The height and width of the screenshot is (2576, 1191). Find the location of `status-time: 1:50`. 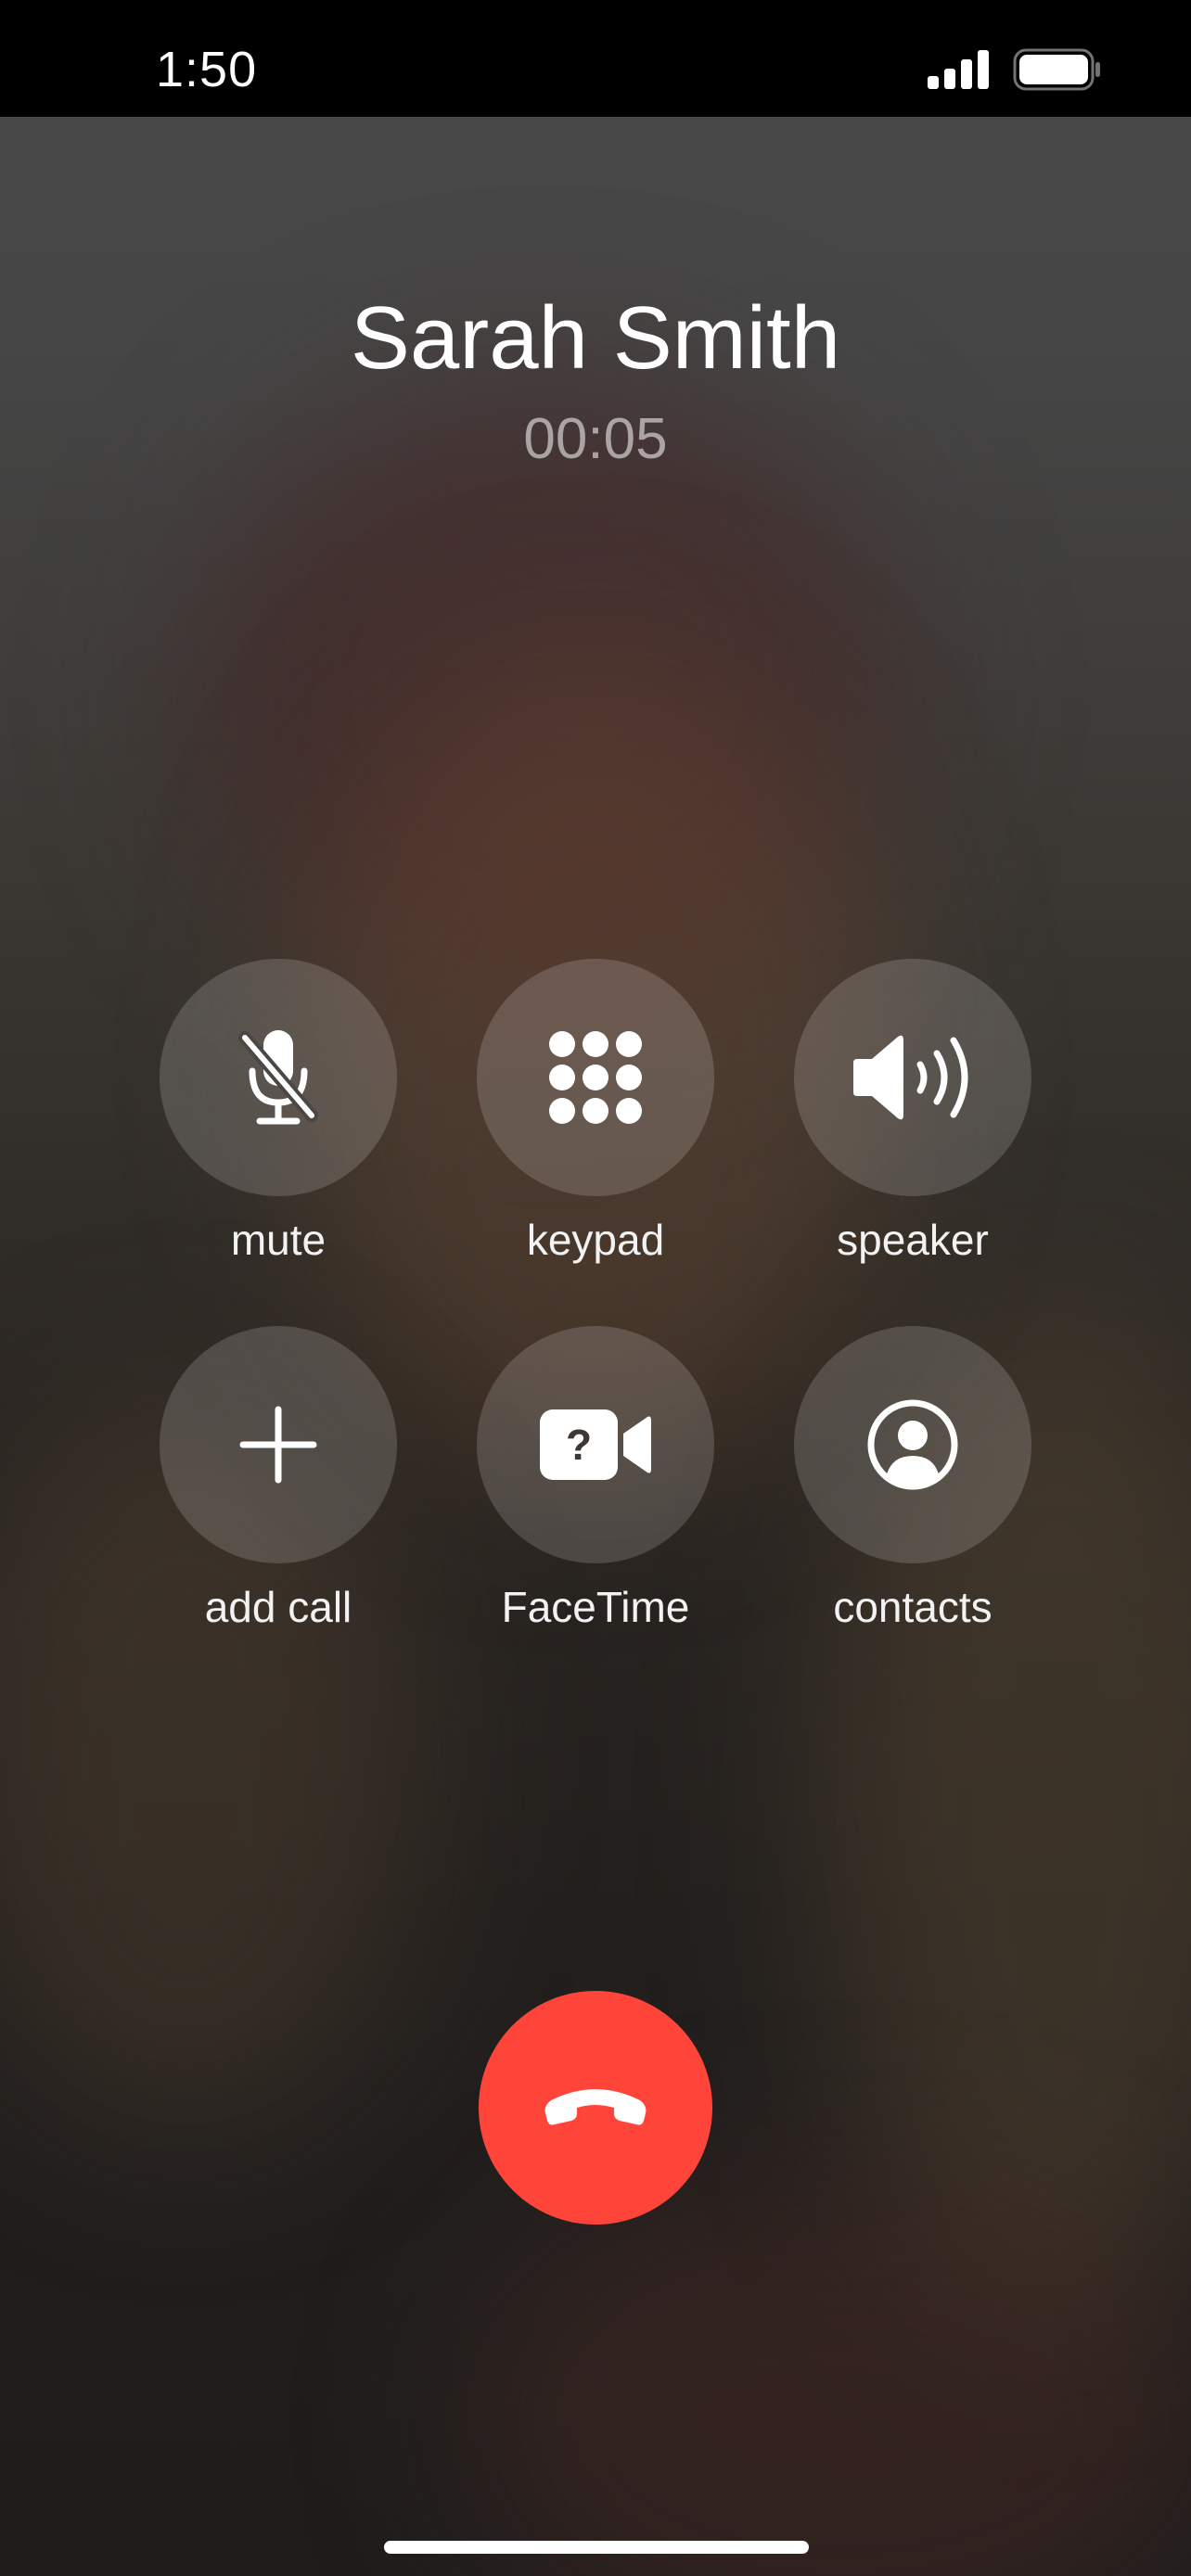

status-time: 1:50 is located at coordinates (207, 69).